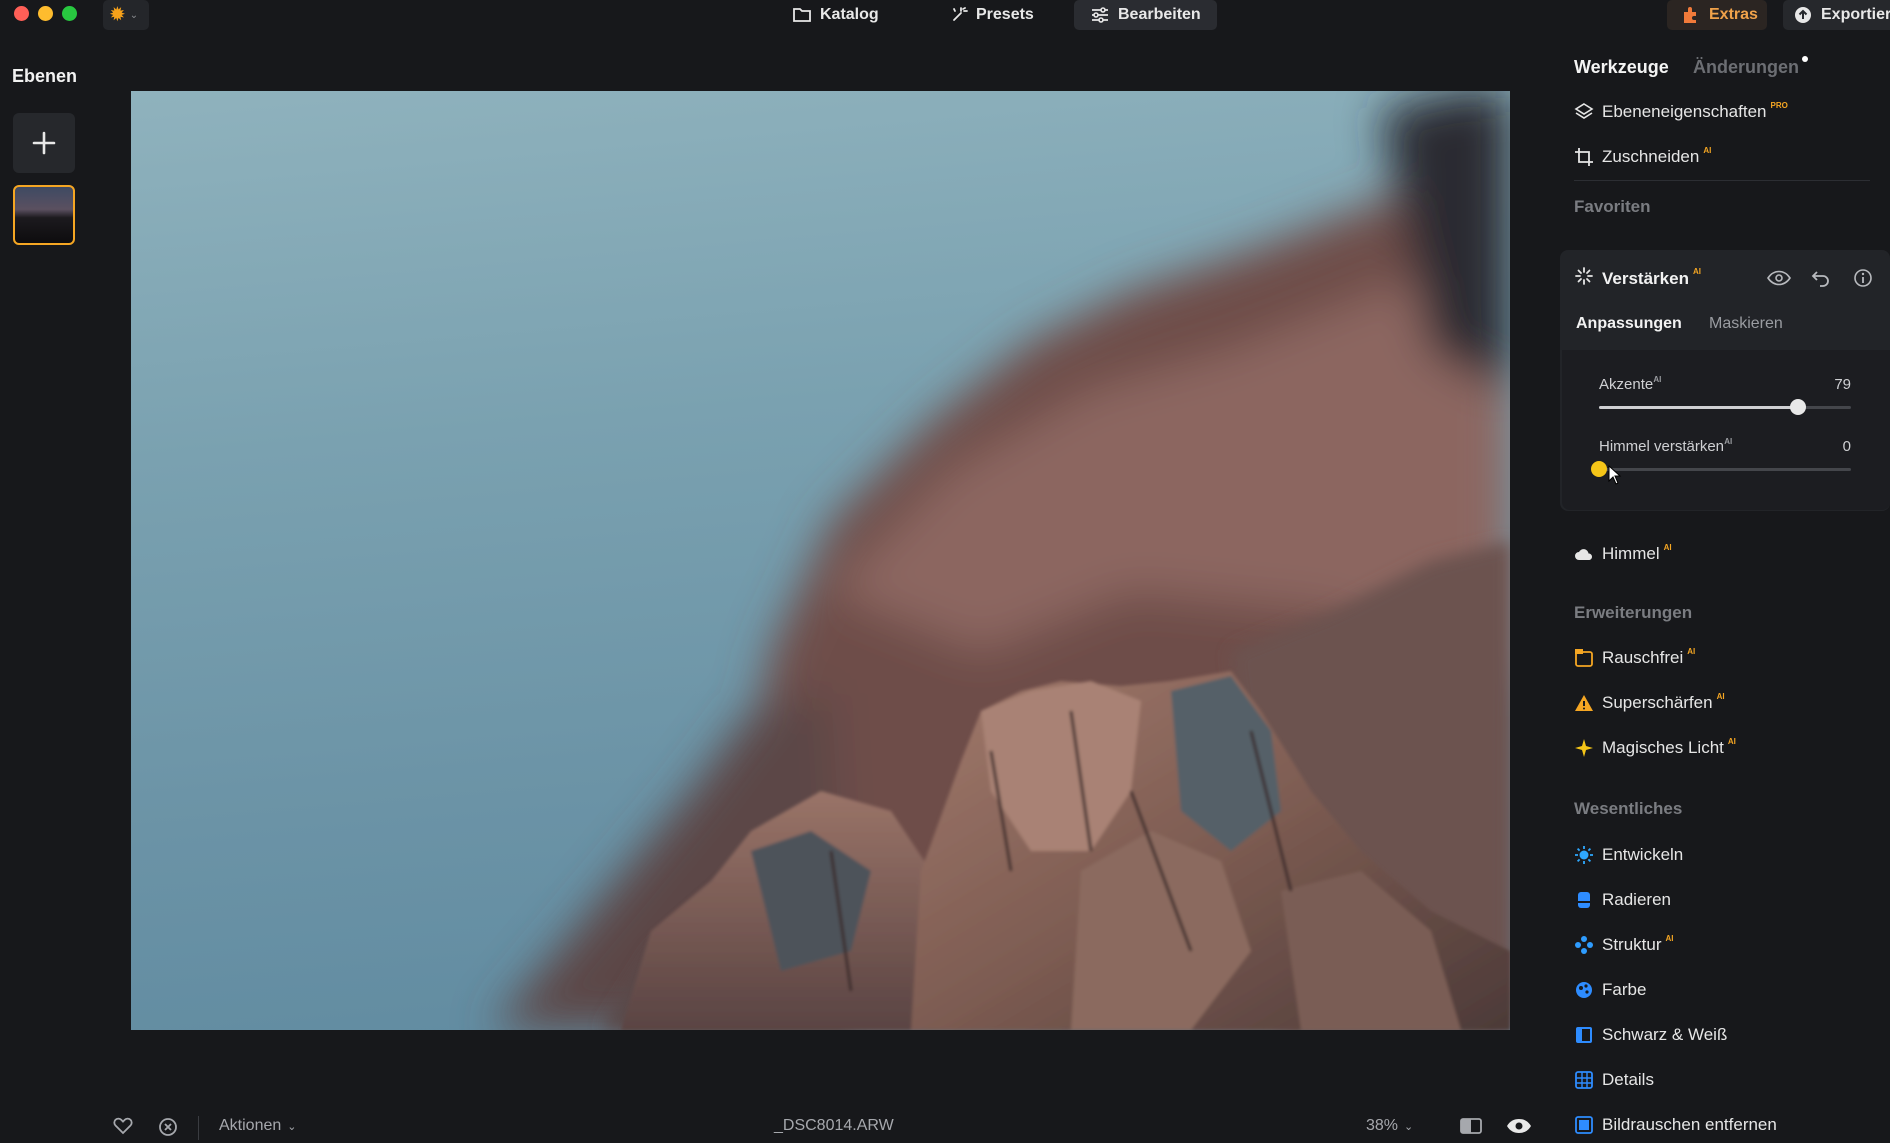 The height and width of the screenshot is (1143, 1890). What do you see at coordinates (1615, 475) in the screenshot?
I see `mouse-cursor-icon` at bounding box center [1615, 475].